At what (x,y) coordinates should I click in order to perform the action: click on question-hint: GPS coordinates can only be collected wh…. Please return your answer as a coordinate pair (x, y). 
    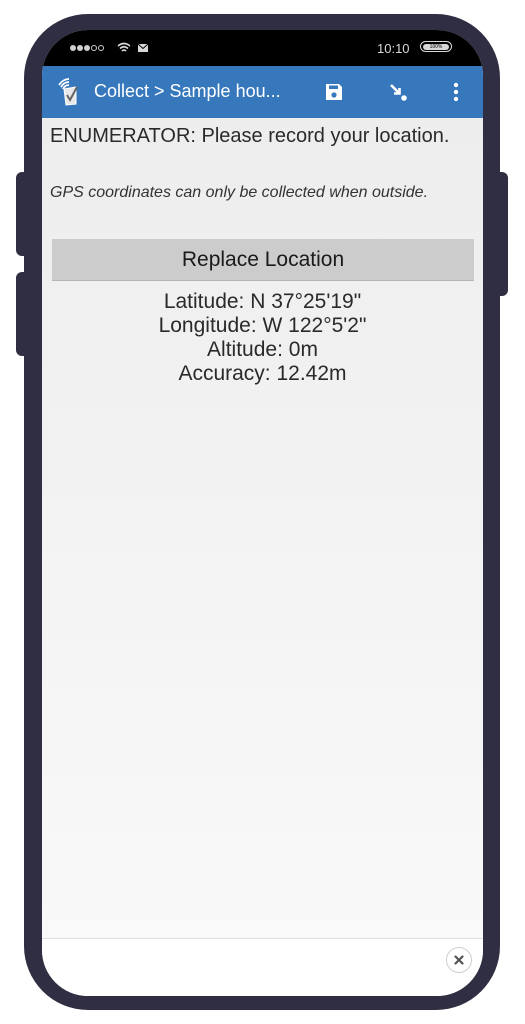
    Looking at the image, I should click on (239, 192).